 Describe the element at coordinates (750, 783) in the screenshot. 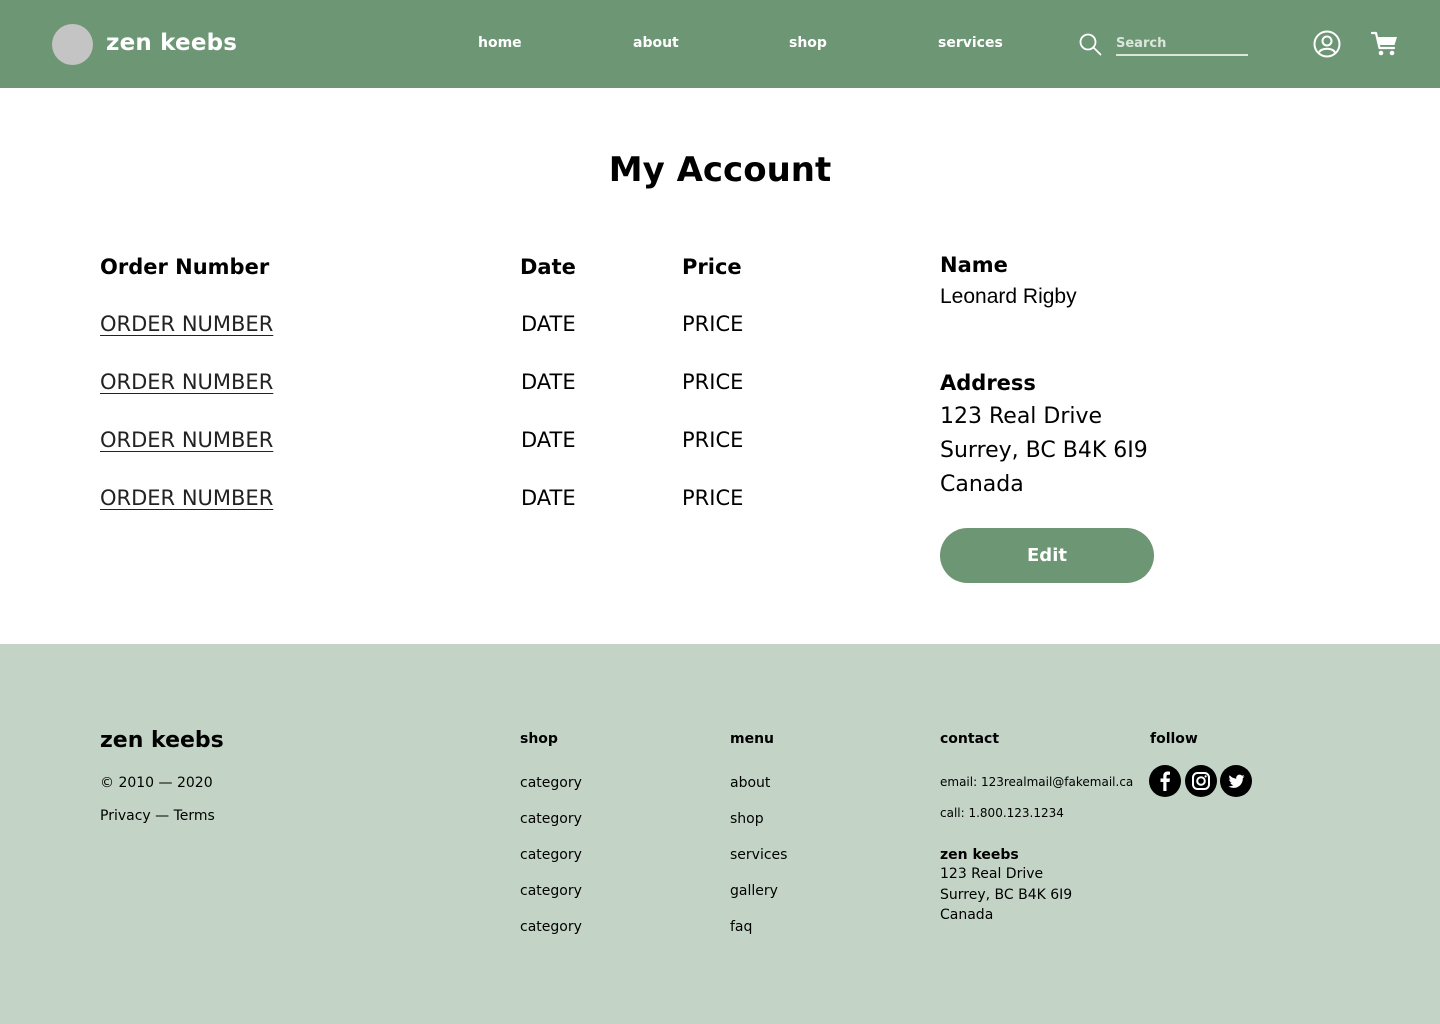

I see `footer-menu-about: about` at that location.